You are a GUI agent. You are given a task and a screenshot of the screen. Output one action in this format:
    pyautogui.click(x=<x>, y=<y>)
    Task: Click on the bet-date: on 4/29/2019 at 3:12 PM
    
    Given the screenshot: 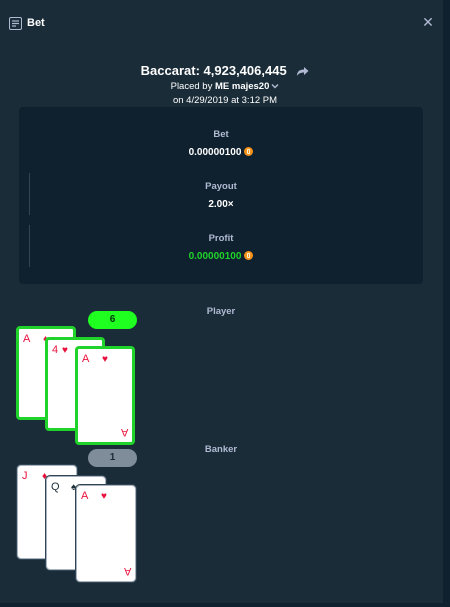 What is the action you would take?
    pyautogui.click(x=225, y=100)
    